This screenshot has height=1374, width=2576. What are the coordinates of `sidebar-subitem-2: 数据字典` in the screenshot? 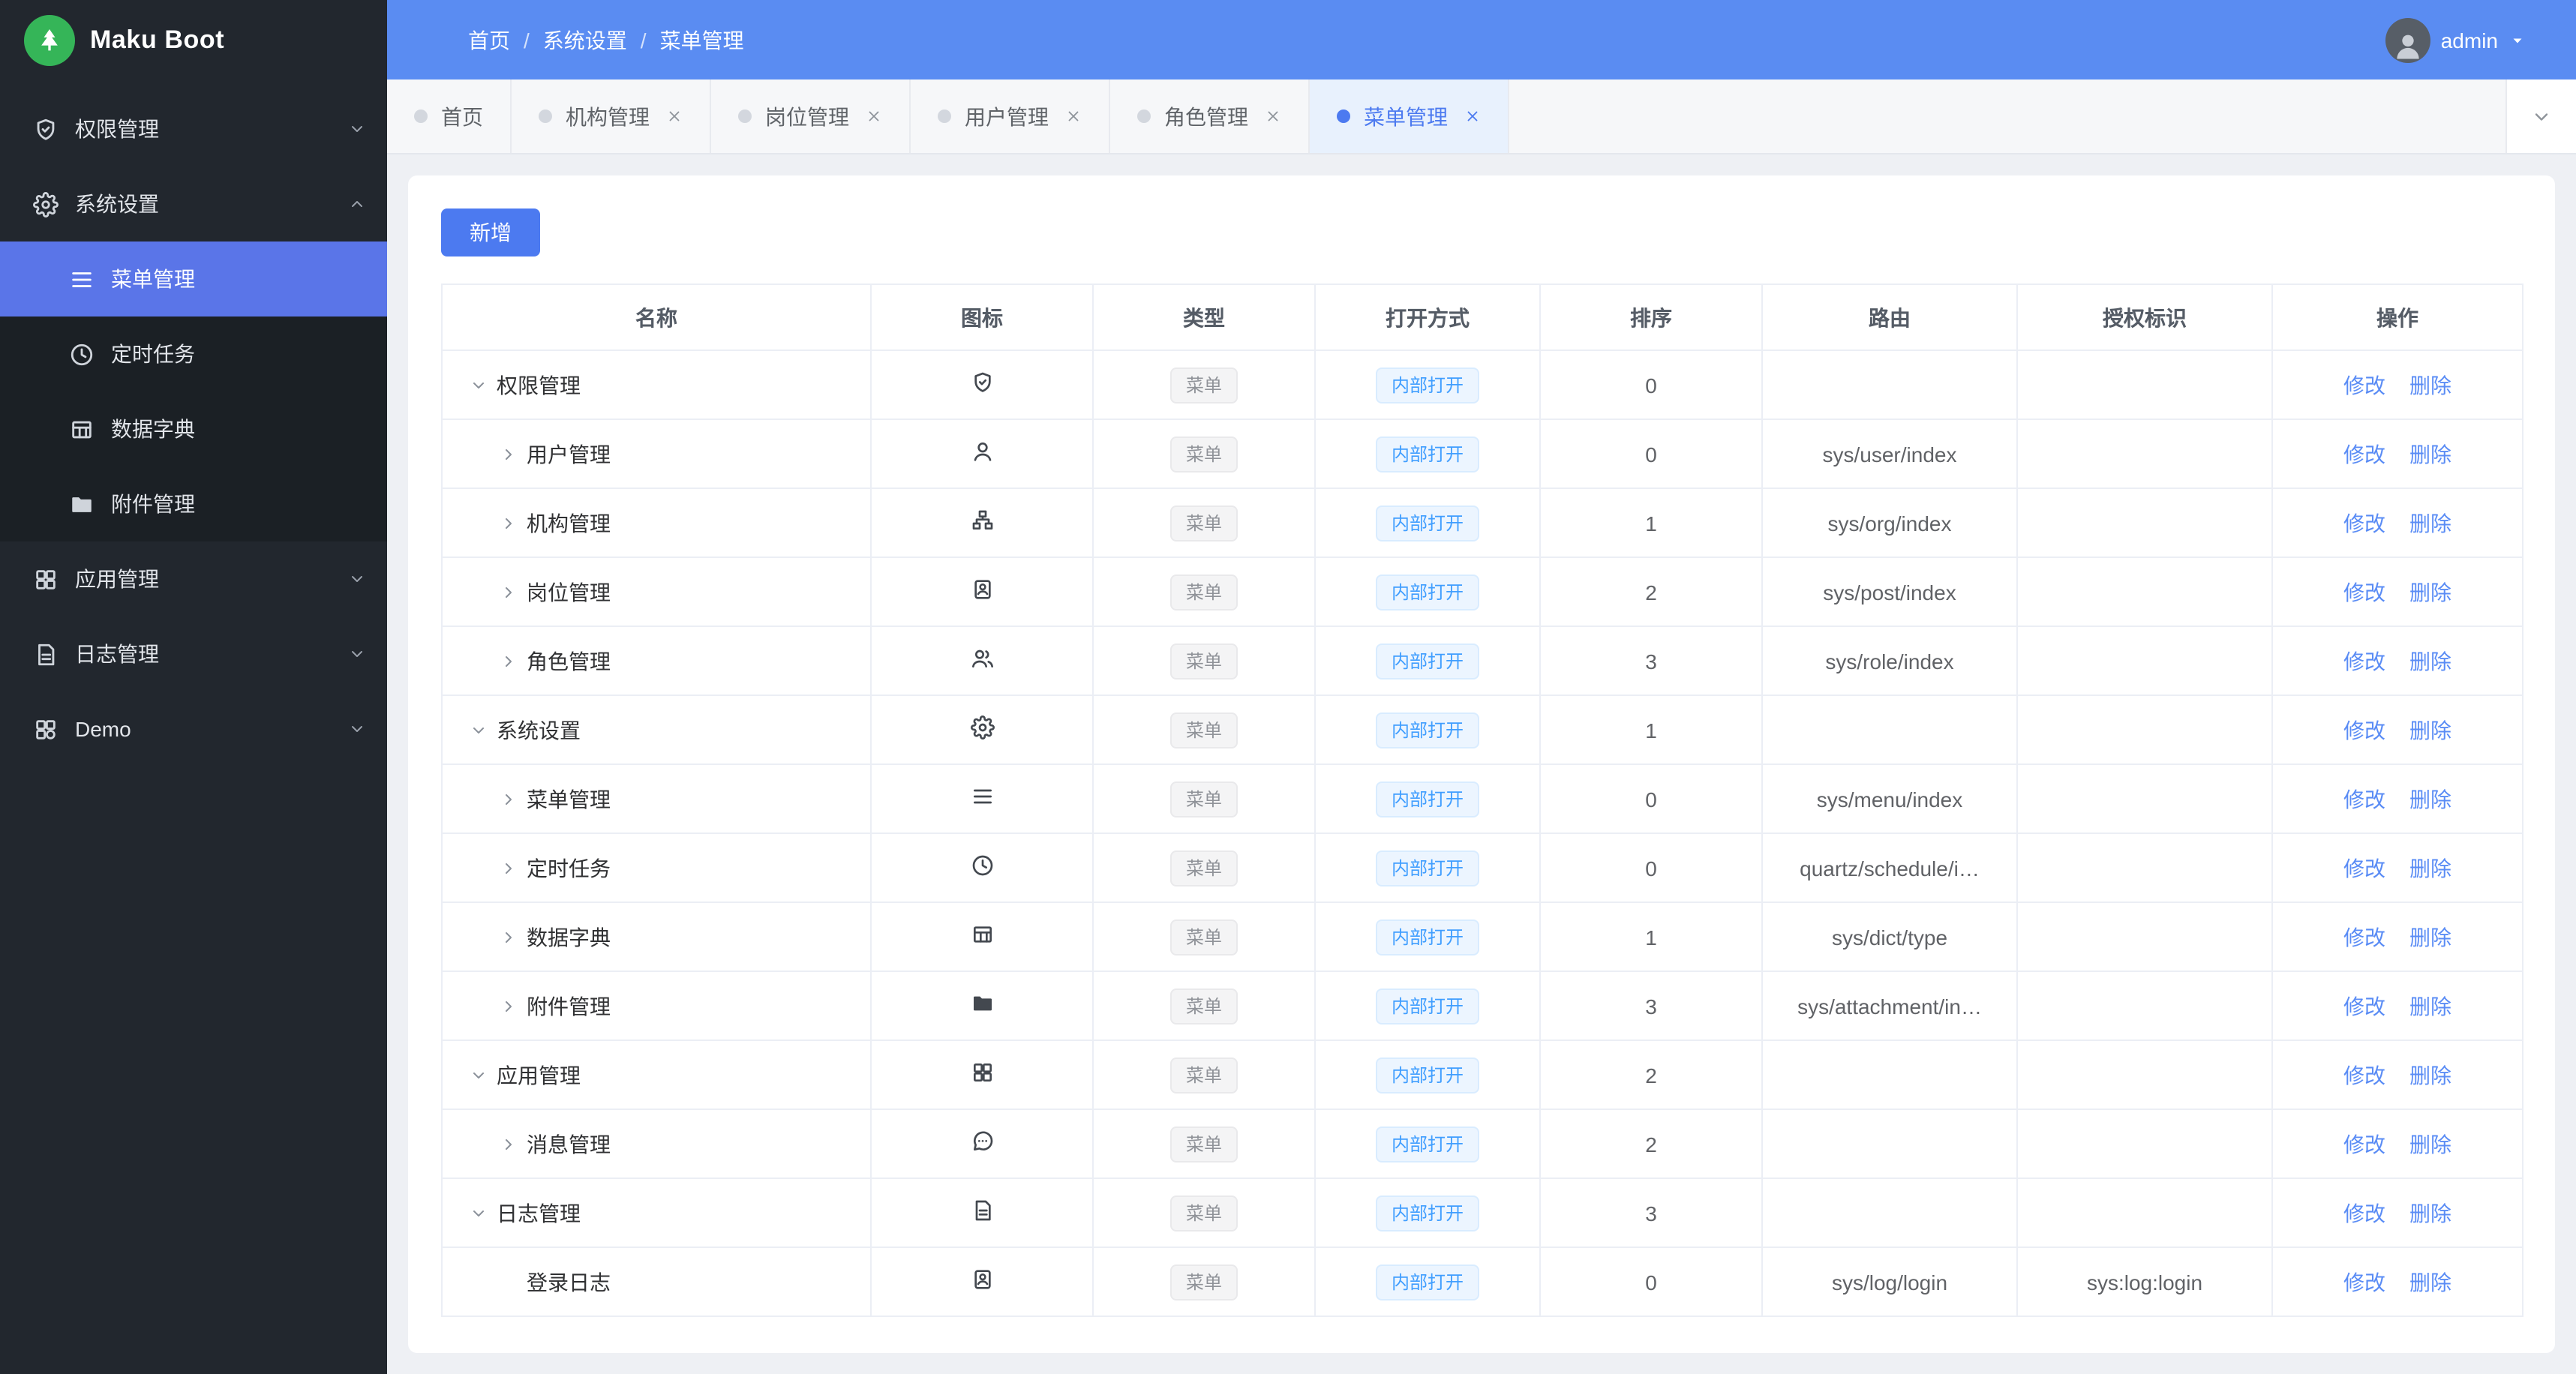 It's located at (193, 429).